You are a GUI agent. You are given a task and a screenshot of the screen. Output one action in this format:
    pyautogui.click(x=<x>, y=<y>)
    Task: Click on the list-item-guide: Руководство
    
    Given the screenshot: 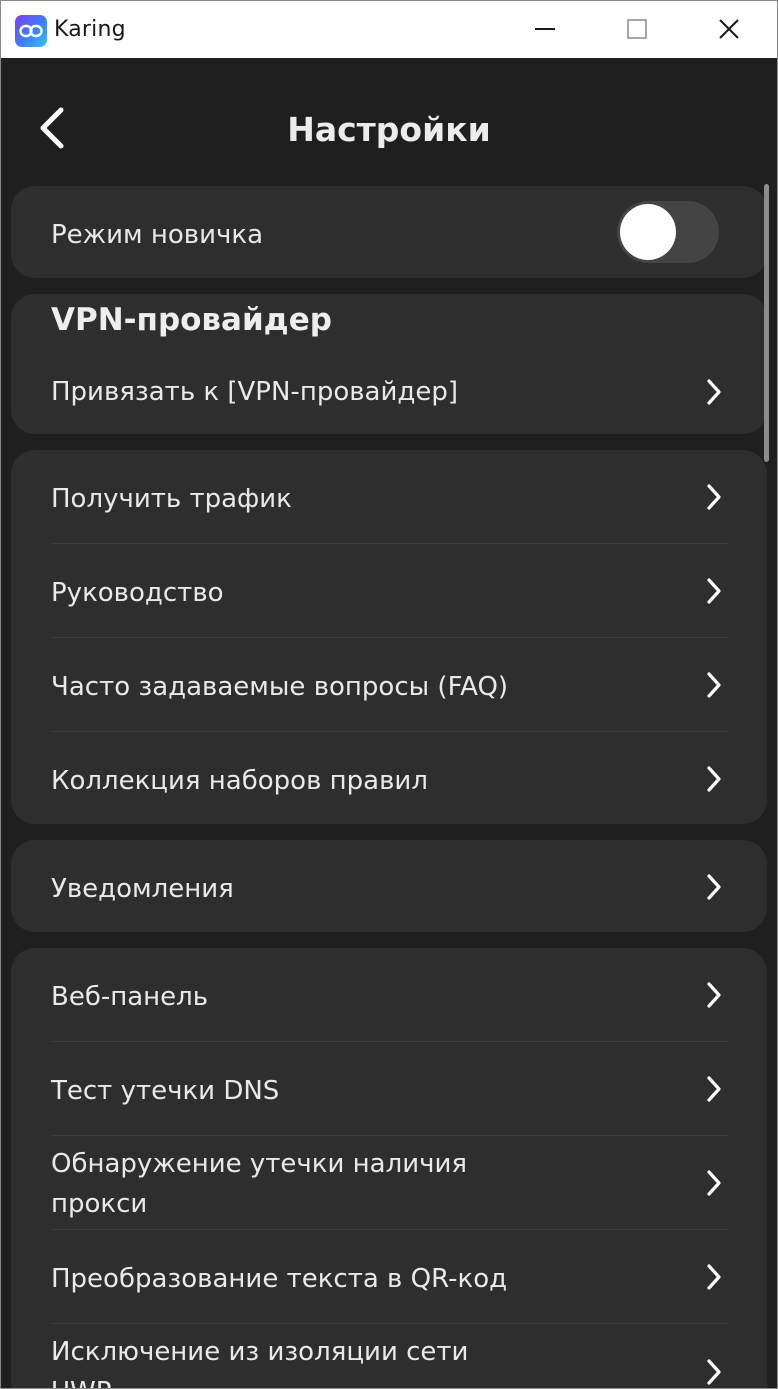 What is the action you would take?
    pyautogui.click(x=389, y=591)
    